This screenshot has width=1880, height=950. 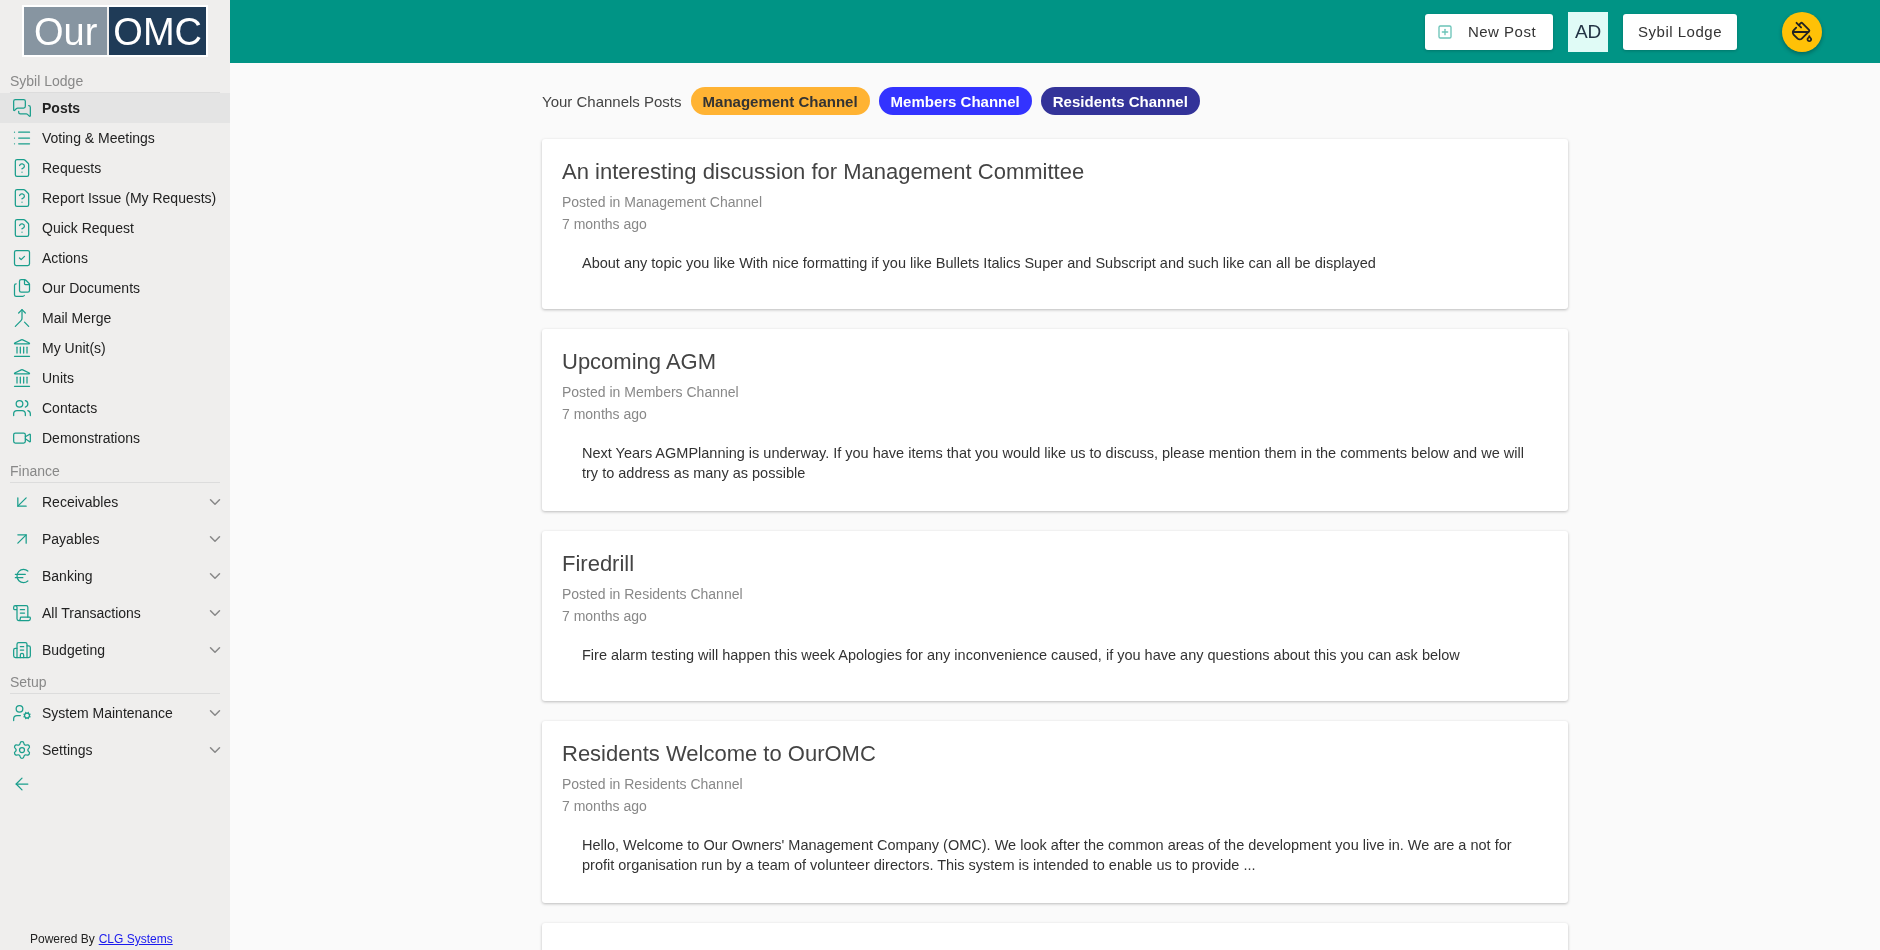 What do you see at coordinates (72, 168) in the screenshot?
I see `nav-label: Requests` at bounding box center [72, 168].